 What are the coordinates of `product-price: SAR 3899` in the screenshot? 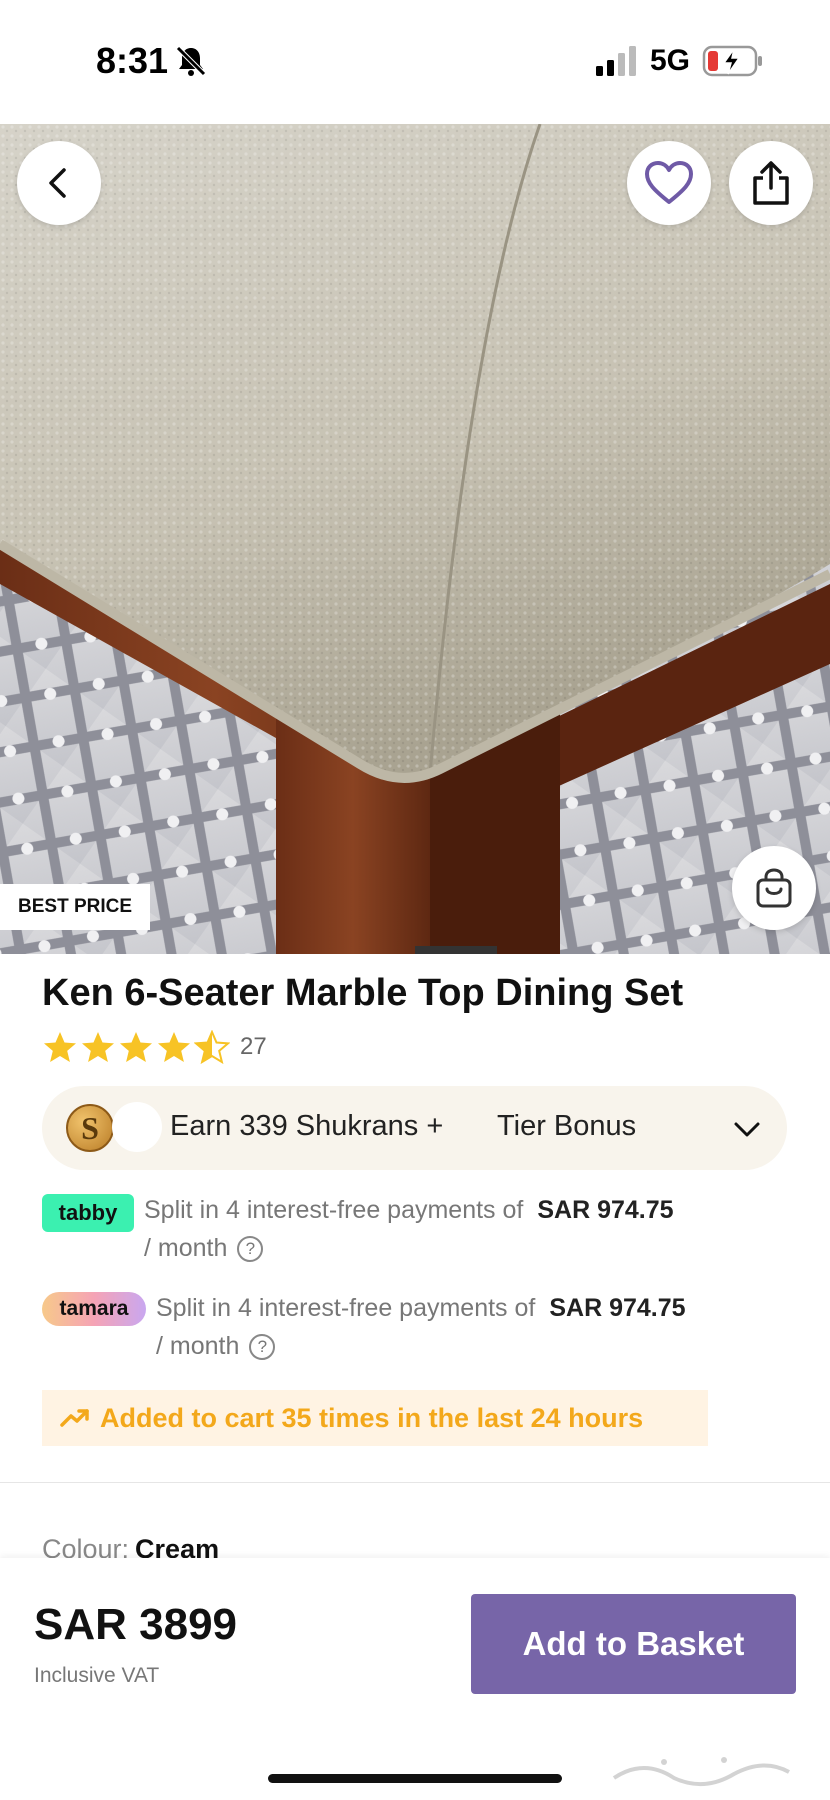 It's located at (136, 1624).